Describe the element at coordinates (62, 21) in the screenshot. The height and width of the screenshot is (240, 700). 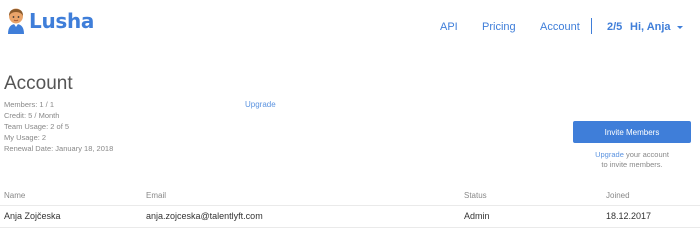
I see `logo-text: Lusha` at that location.